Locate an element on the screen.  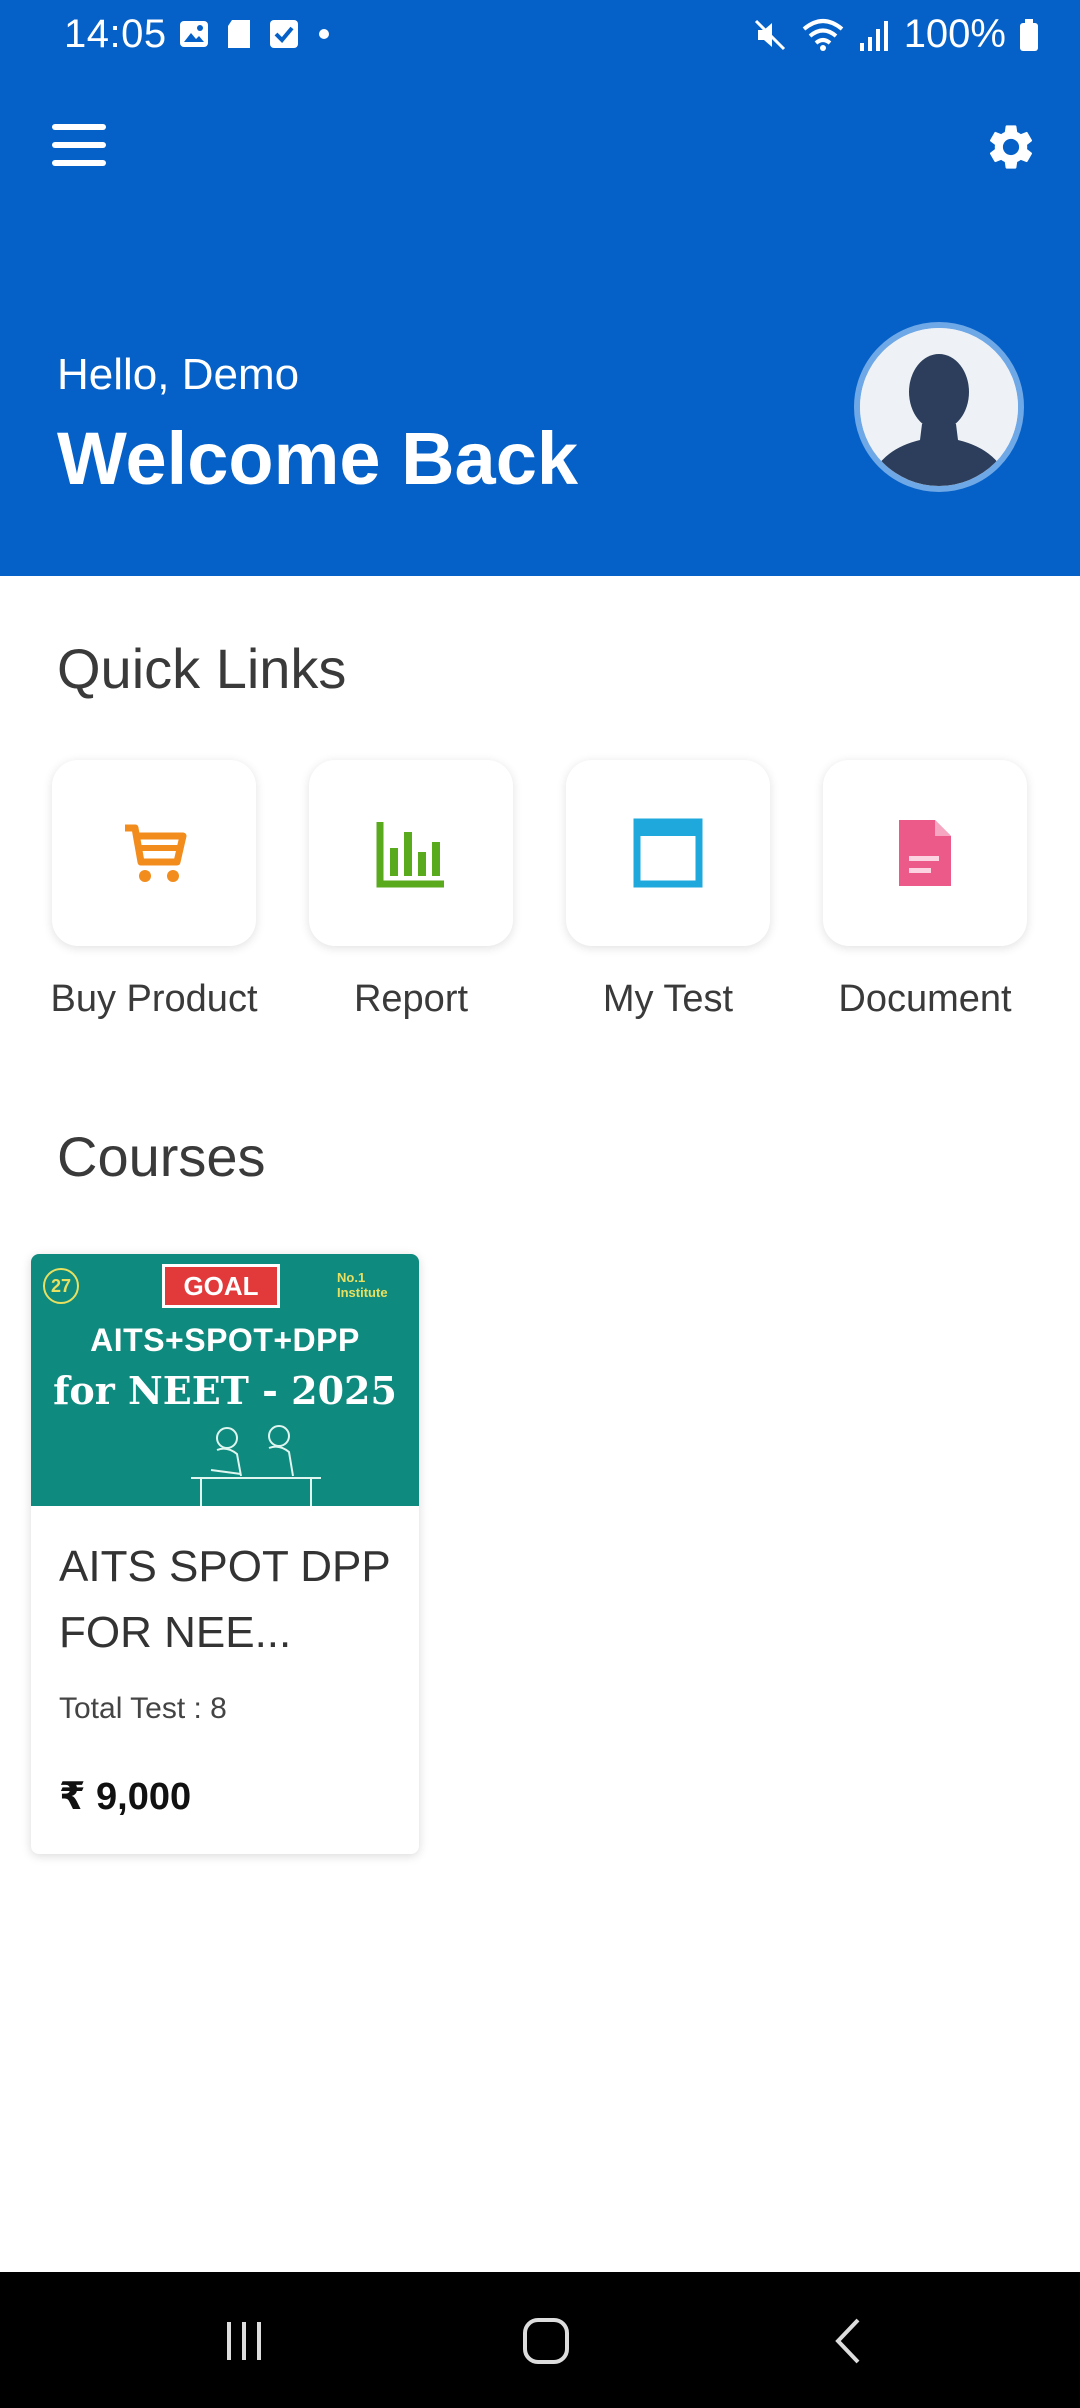
person-silhouette-icon is located at coordinates (939, 407).